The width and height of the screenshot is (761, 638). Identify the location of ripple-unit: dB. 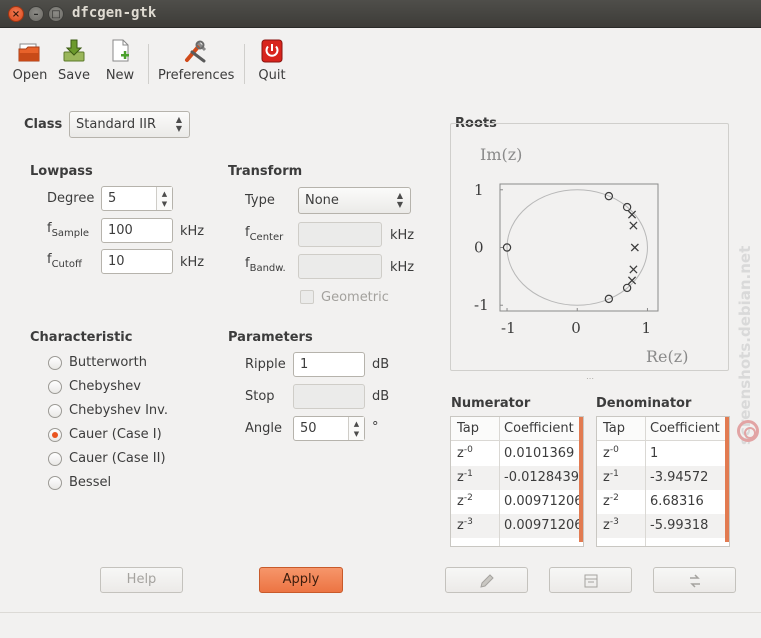
(381, 364).